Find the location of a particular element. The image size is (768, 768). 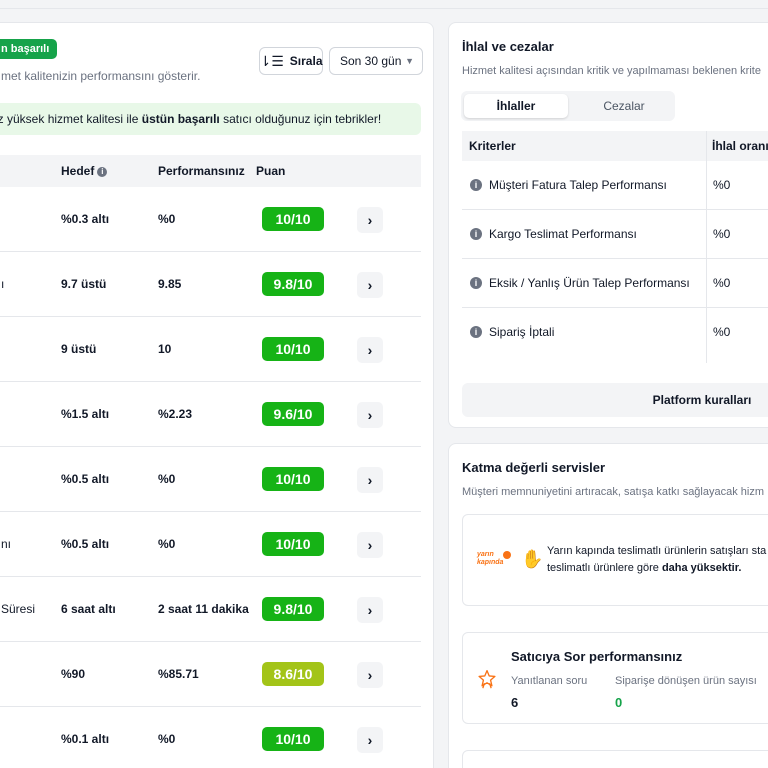

target-value: 9 üstü is located at coordinates (79, 349).